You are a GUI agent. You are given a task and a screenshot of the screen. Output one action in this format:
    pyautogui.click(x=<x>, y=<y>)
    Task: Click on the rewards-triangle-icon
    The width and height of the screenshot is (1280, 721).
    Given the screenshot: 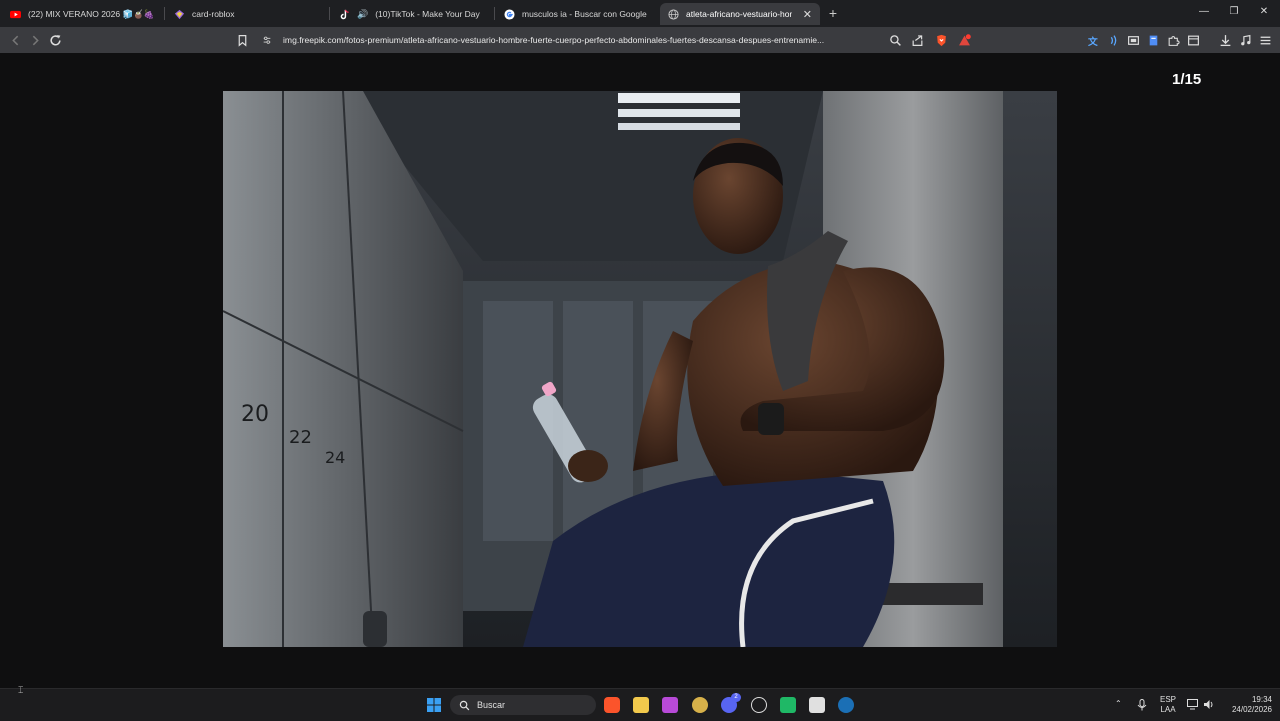 What is the action you would take?
    pyautogui.click(x=964, y=39)
    